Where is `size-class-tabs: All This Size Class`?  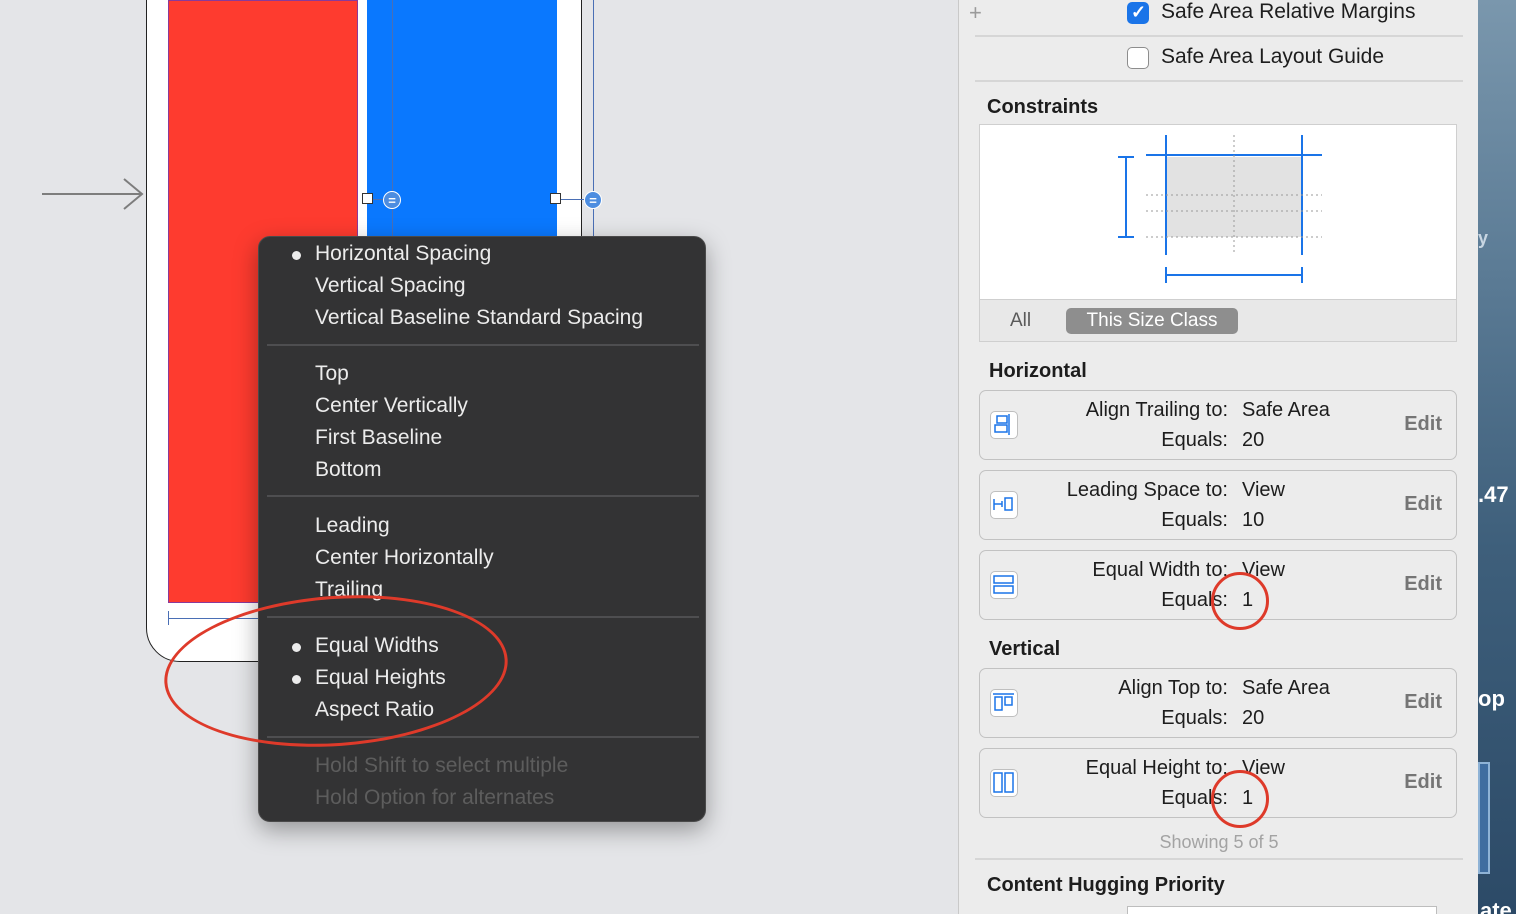 size-class-tabs: All This Size Class is located at coordinates (1218, 321).